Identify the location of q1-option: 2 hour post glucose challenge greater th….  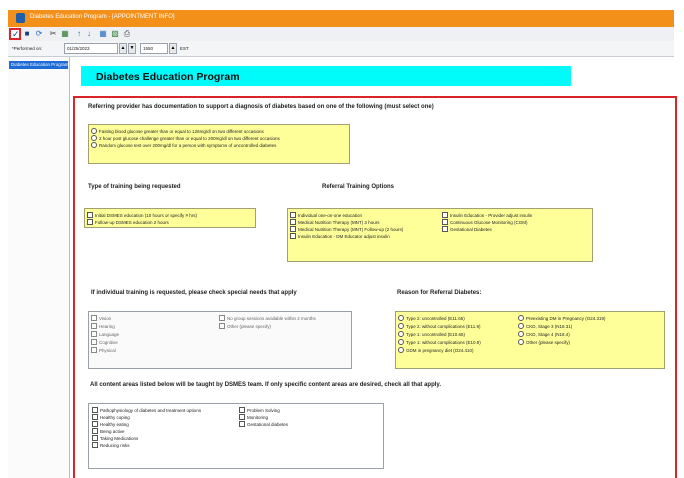
(185, 138).